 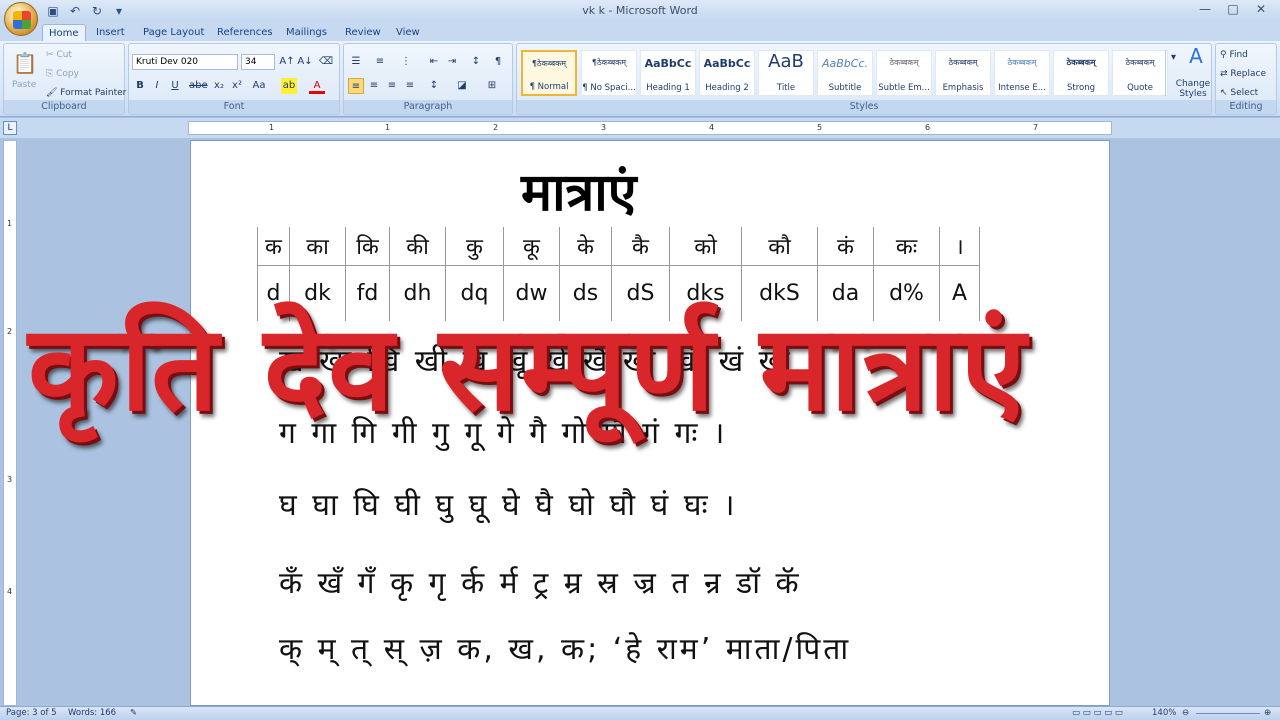 What do you see at coordinates (1233, 9) in the screenshot?
I see `maximize-button: □` at bounding box center [1233, 9].